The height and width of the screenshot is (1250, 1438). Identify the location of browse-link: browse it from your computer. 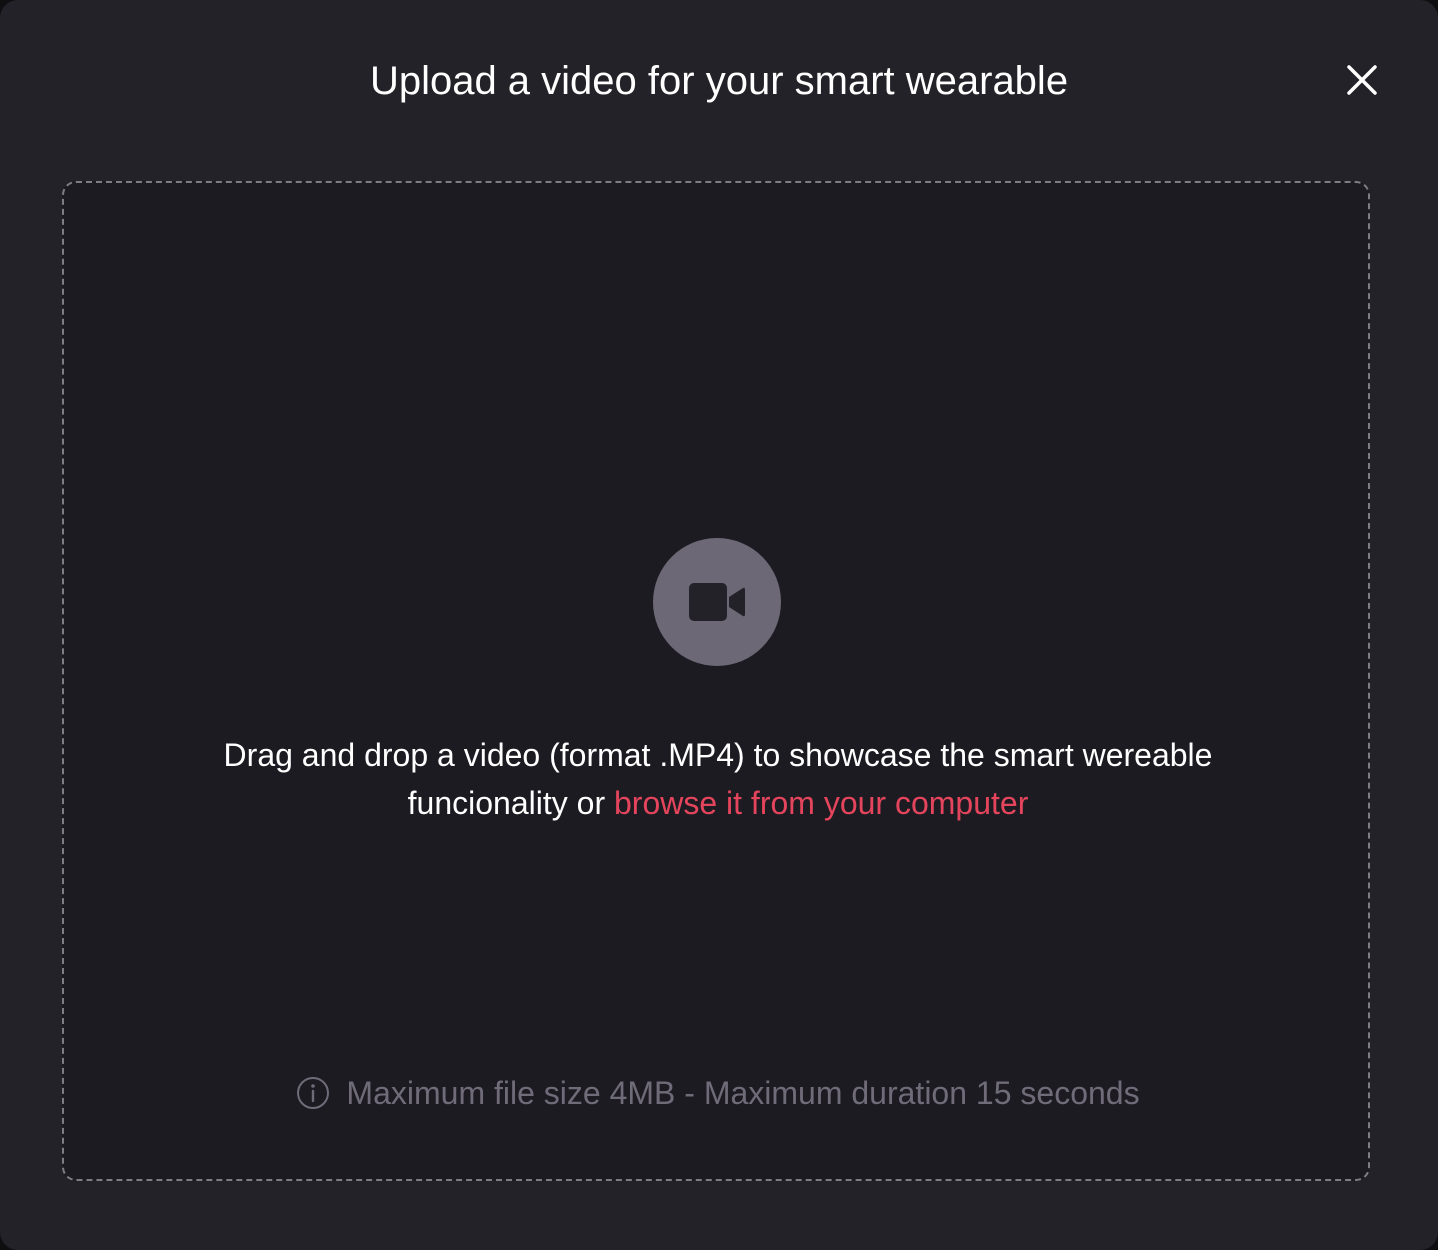
(821, 803).